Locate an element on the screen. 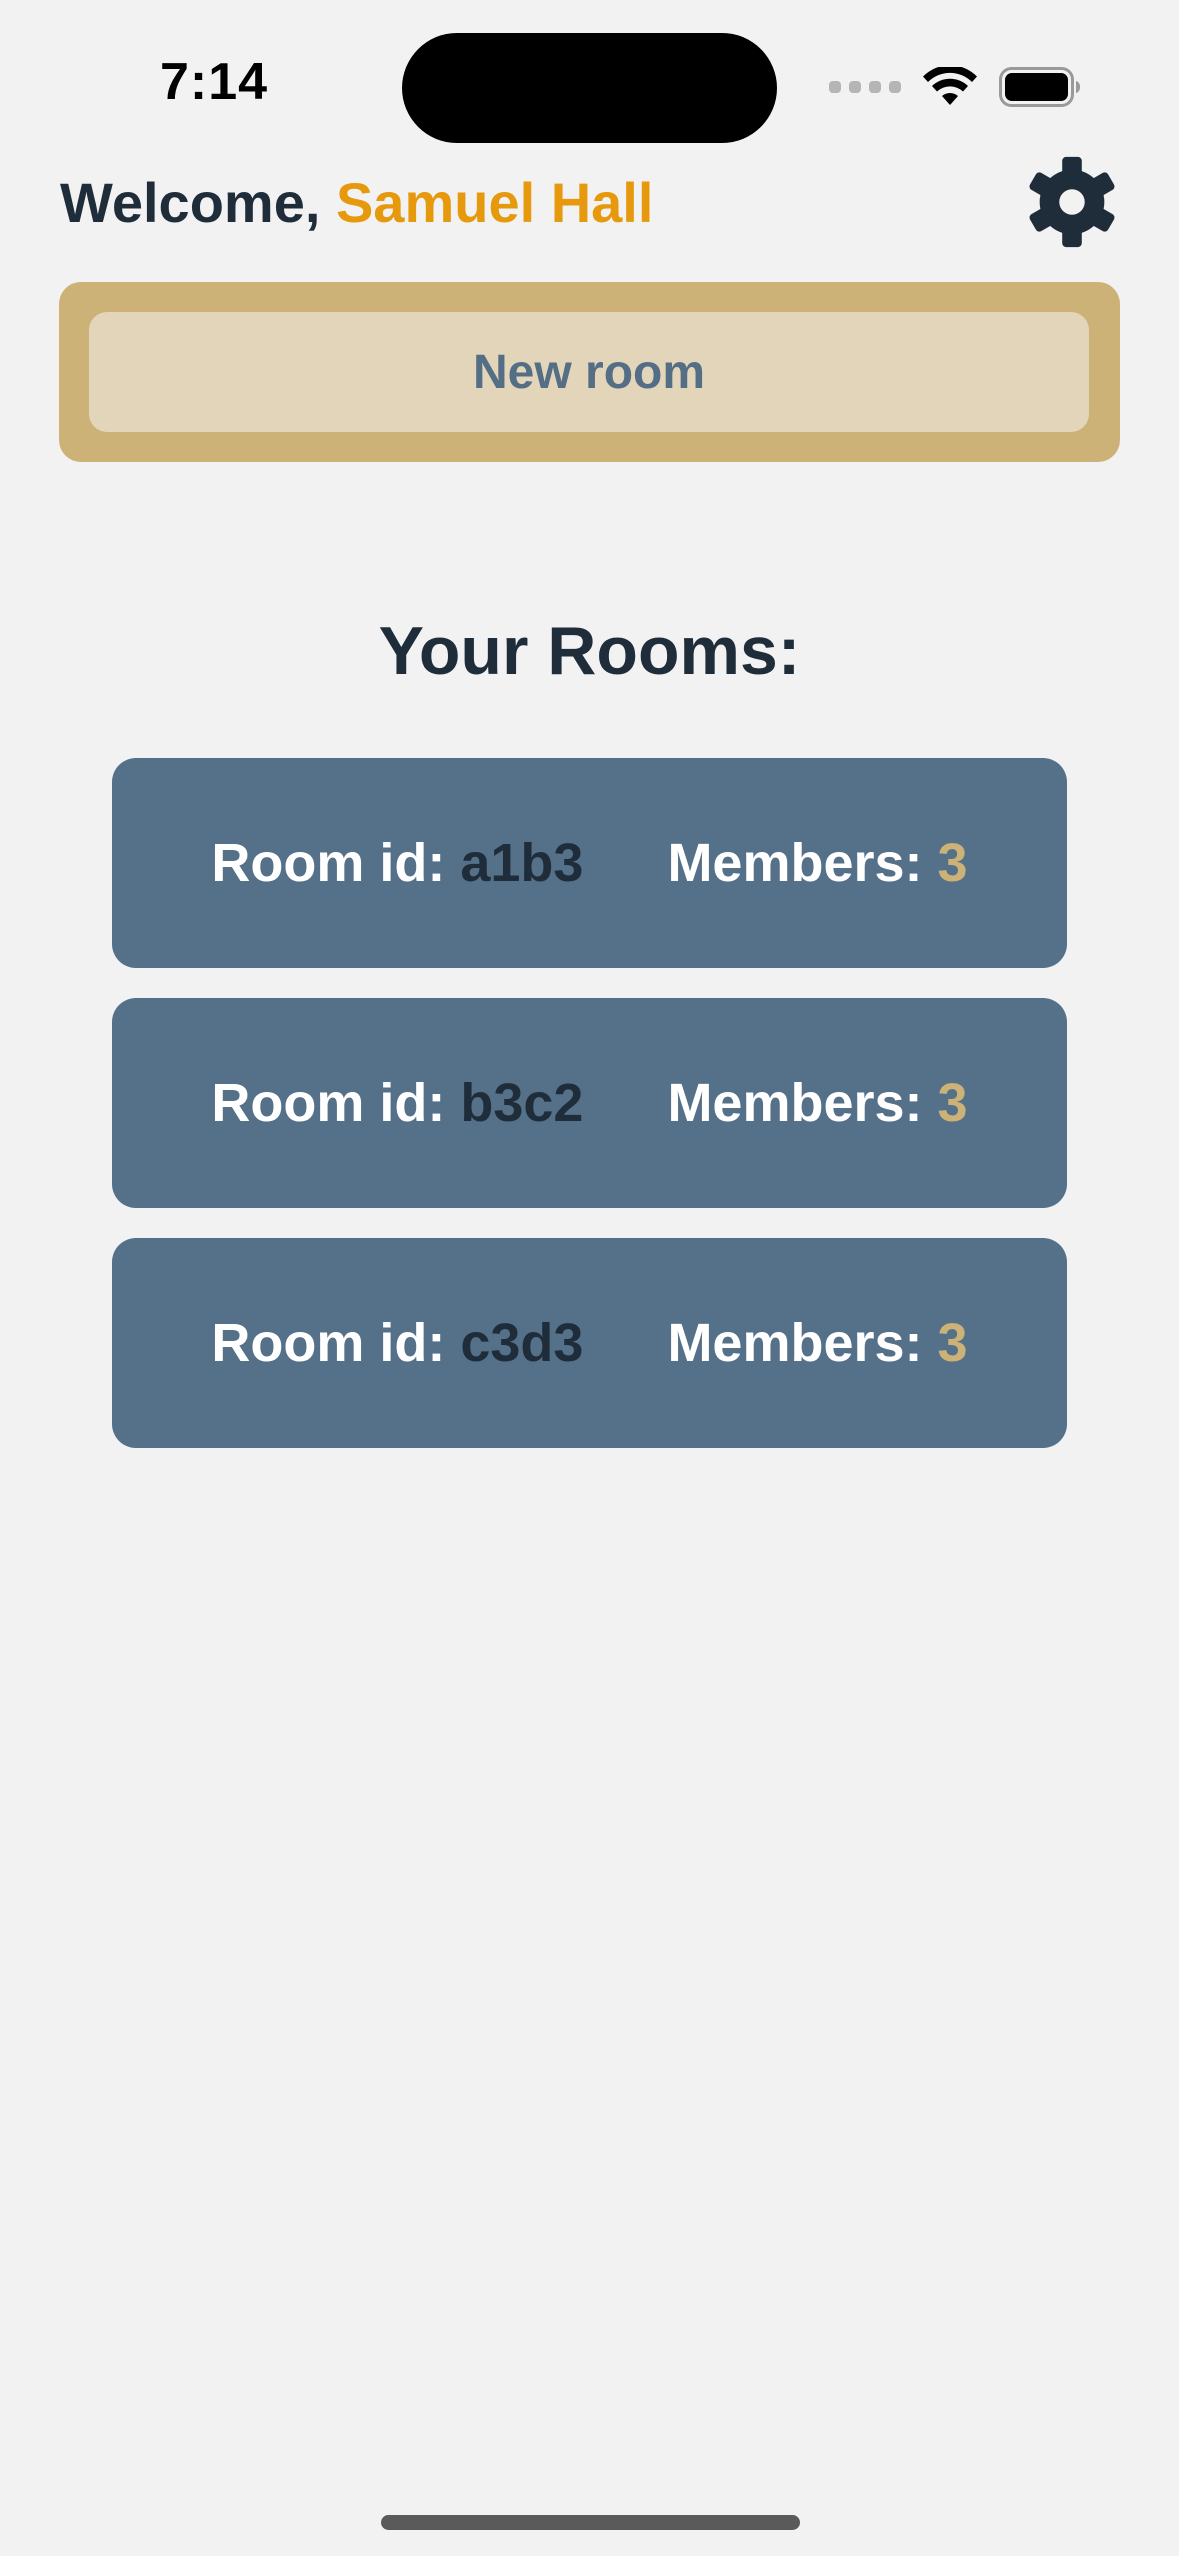 The width and height of the screenshot is (1179, 2556). cellular-signal-icon is located at coordinates (865, 87).